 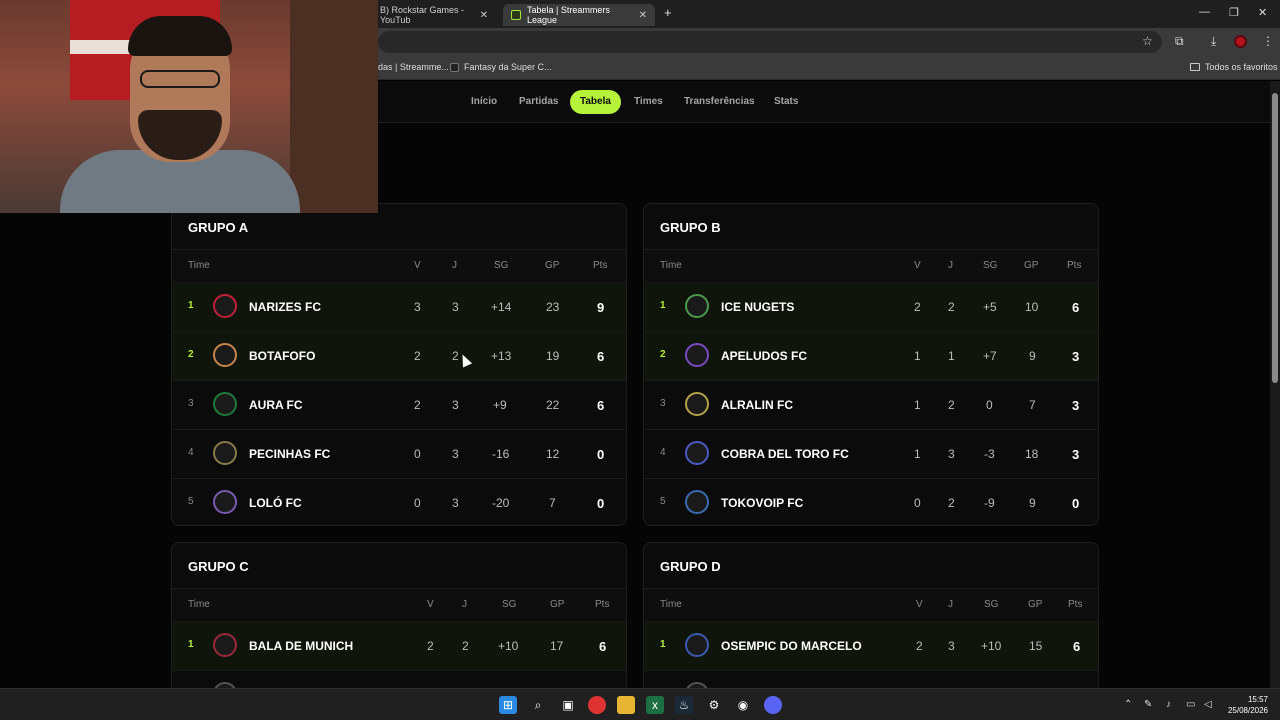 What do you see at coordinates (1275, 238) in the screenshot?
I see `scrollbar-thumb` at bounding box center [1275, 238].